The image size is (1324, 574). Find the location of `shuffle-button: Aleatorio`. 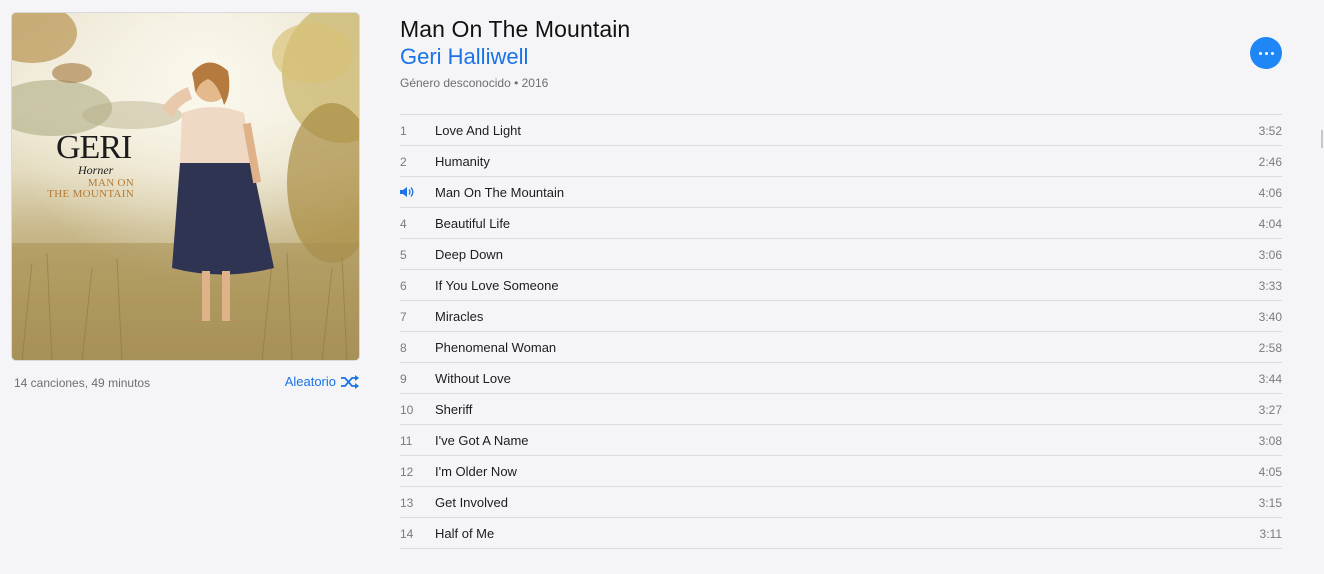

shuffle-button: Aleatorio is located at coordinates (322, 381).